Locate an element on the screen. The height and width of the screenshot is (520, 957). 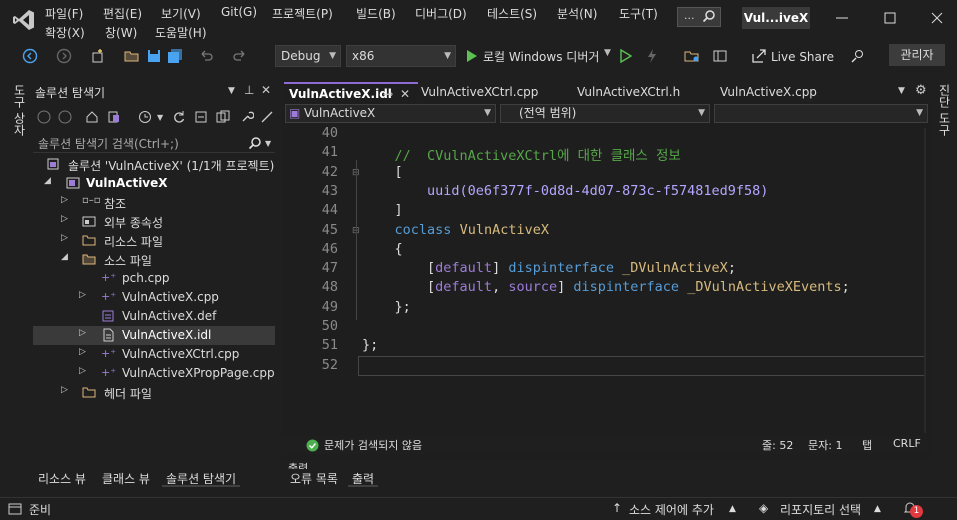
tab-vulnactivex-idl: VulnActiveX.idl ⊸ ✕ is located at coordinates (351, 92).